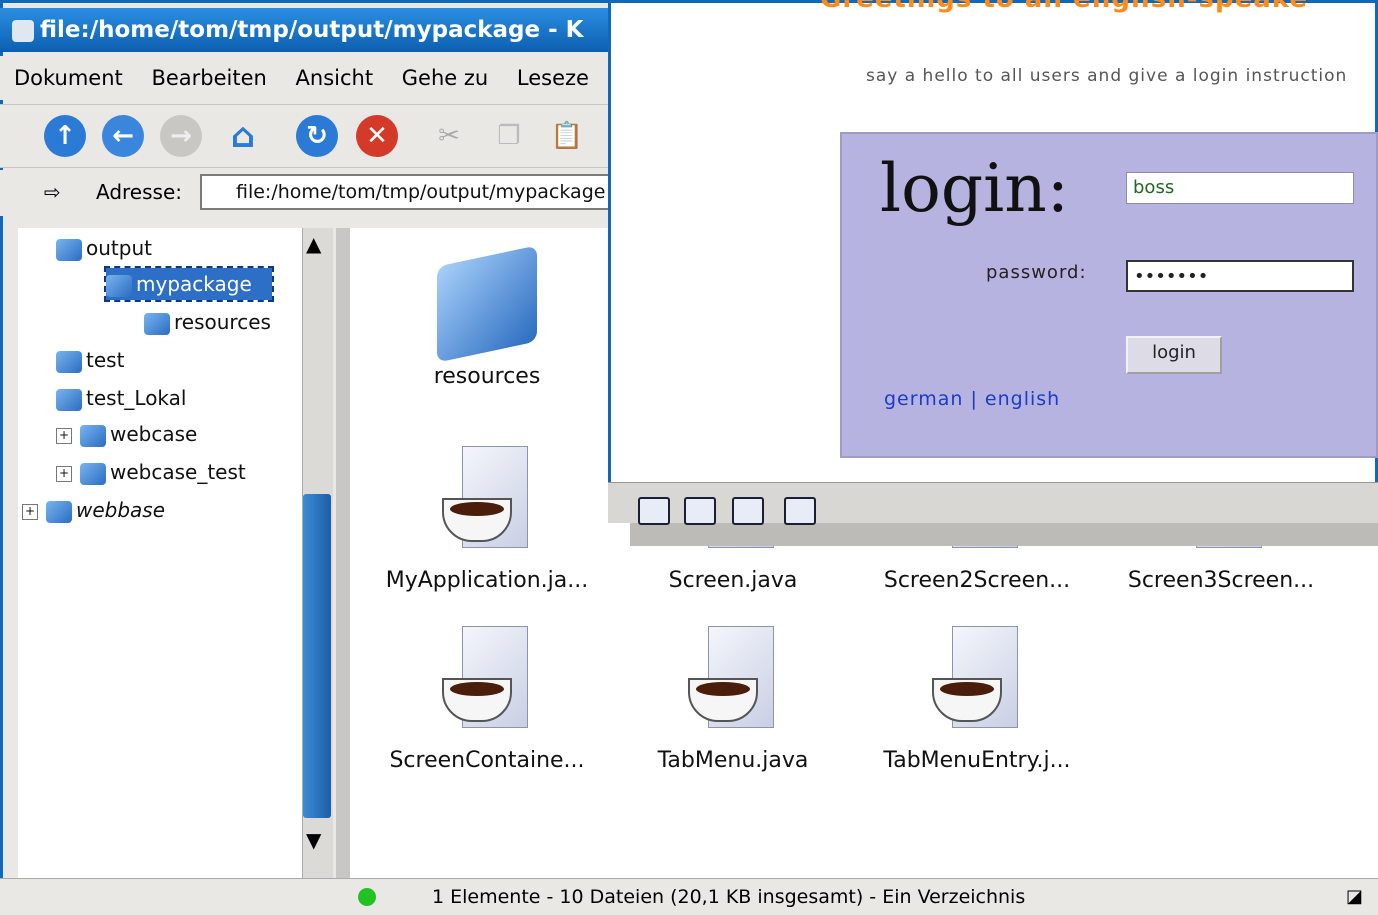 This screenshot has width=1378, height=915. I want to click on navigator-icon, so click(654, 511).